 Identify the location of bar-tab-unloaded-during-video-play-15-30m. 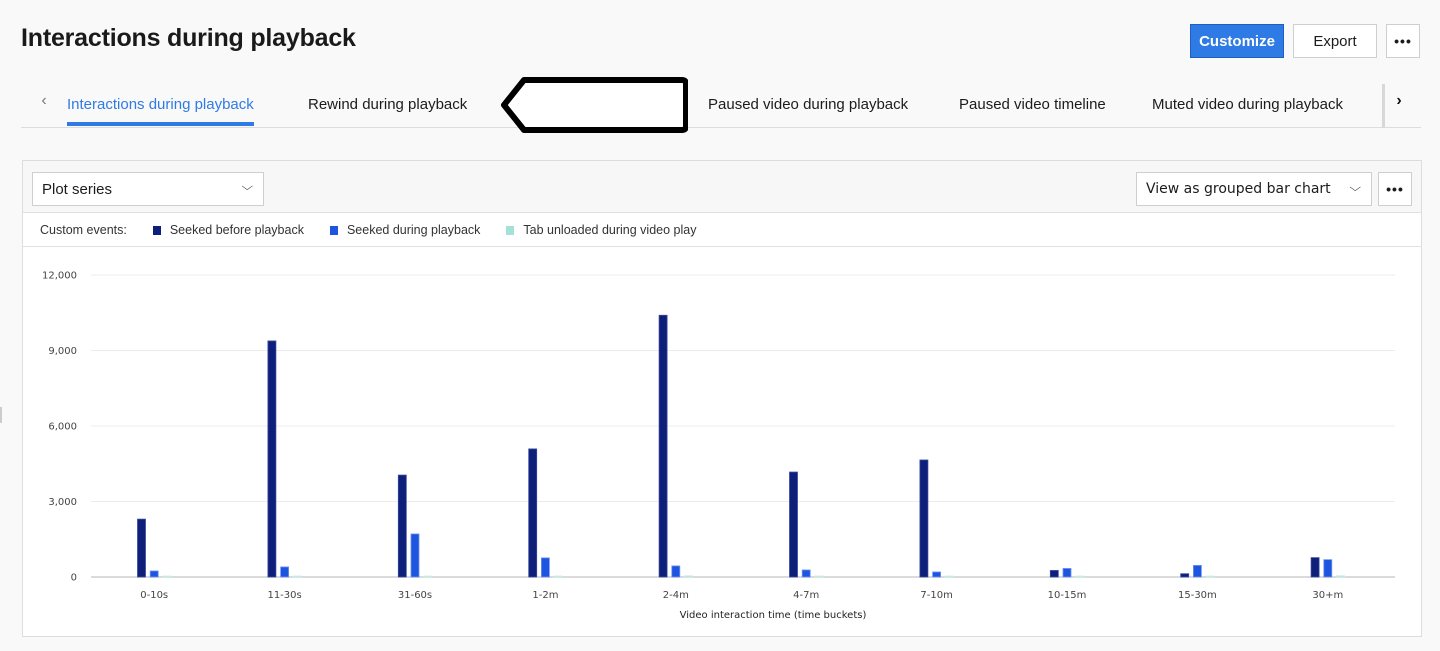
(1210, 576).